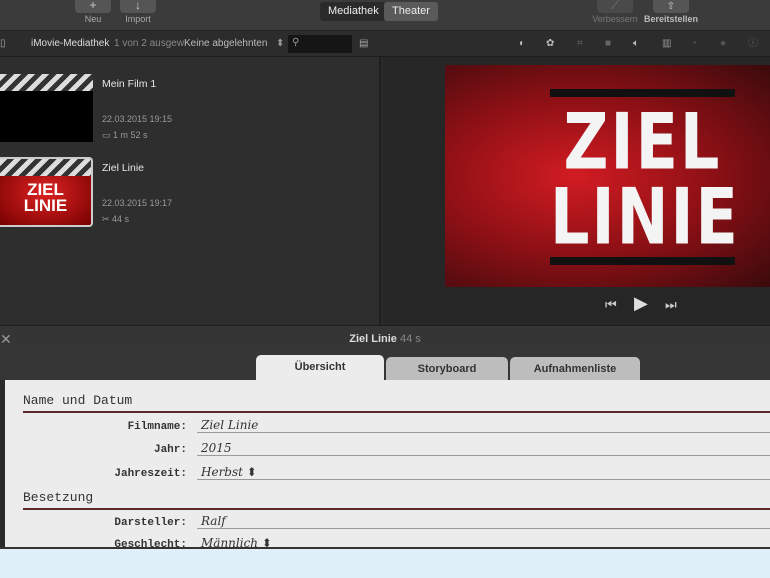 Image resolution: width=770 pixels, height=578 pixels. Describe the element at coordinates (396, 403) in the screenshot. I see `section-heading: Name und Datum` at that location.